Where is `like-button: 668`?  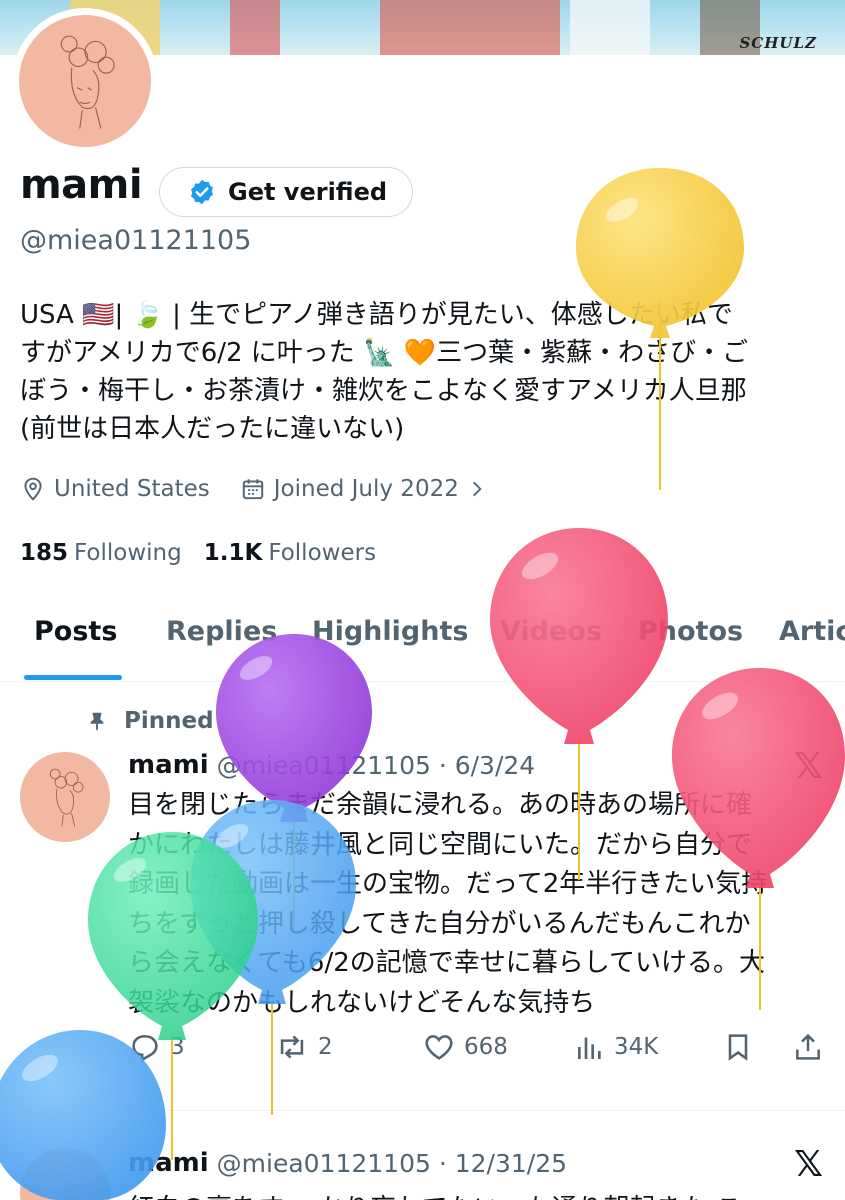 like-button: 668 is located at coordinates (465, 1047).